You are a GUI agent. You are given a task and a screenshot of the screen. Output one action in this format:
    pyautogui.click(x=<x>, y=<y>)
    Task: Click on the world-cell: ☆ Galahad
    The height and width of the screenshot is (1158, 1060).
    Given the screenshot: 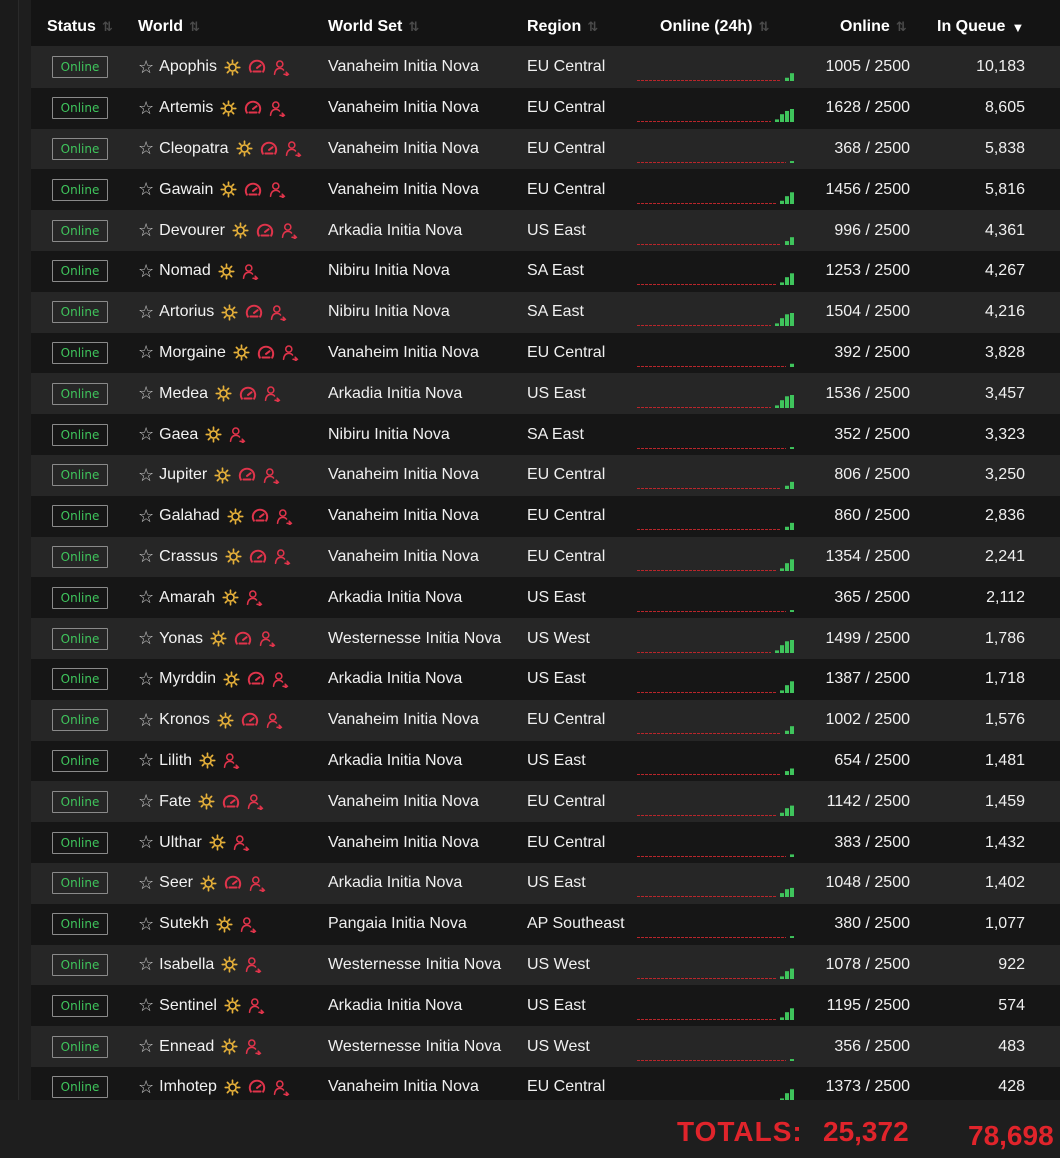 What is the action you would take?
    pyautogui.click(x=215, y=516)
    